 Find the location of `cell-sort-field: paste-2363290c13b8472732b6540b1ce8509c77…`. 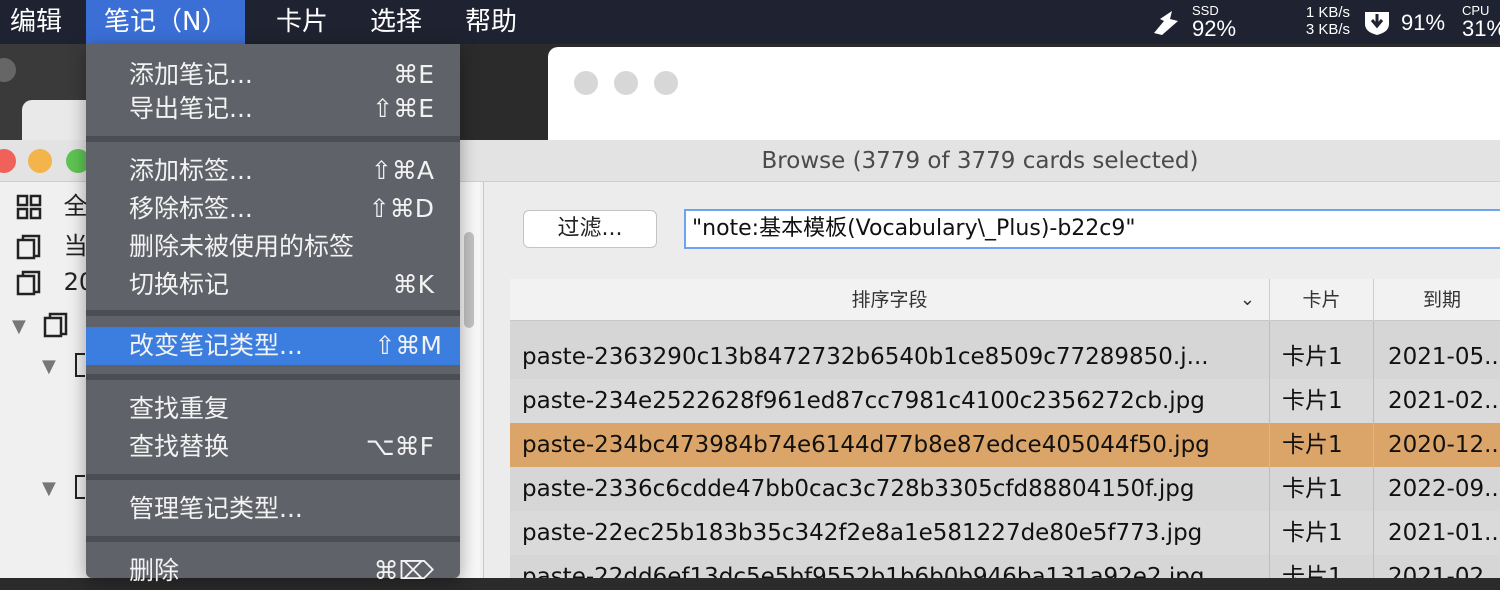

cell-sort-field: paste-2363290c13b8472732b6540b1ce8509c77… is located at coordinates (890, 357).